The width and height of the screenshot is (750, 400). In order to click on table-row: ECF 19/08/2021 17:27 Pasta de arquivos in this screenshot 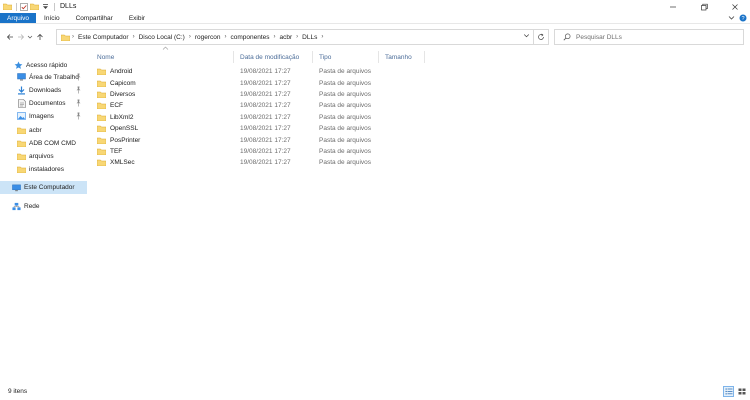, I will do `click(258, 105)`.